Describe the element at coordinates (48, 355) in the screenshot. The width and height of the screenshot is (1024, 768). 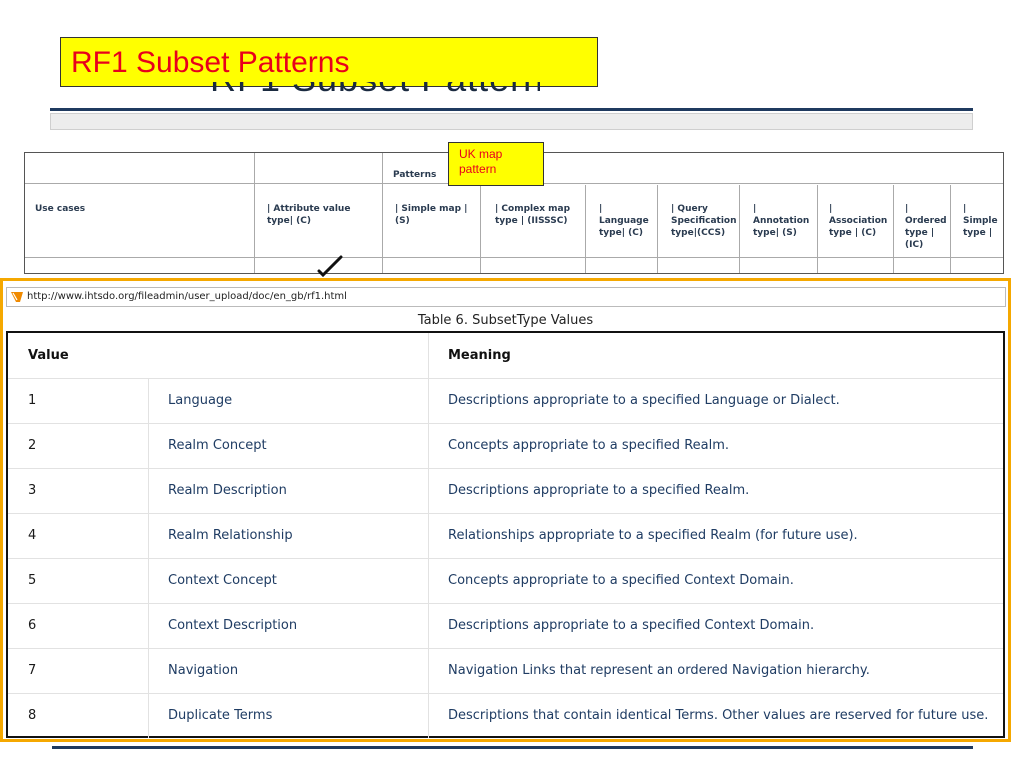
I see `column-header-value: Value` at that location.